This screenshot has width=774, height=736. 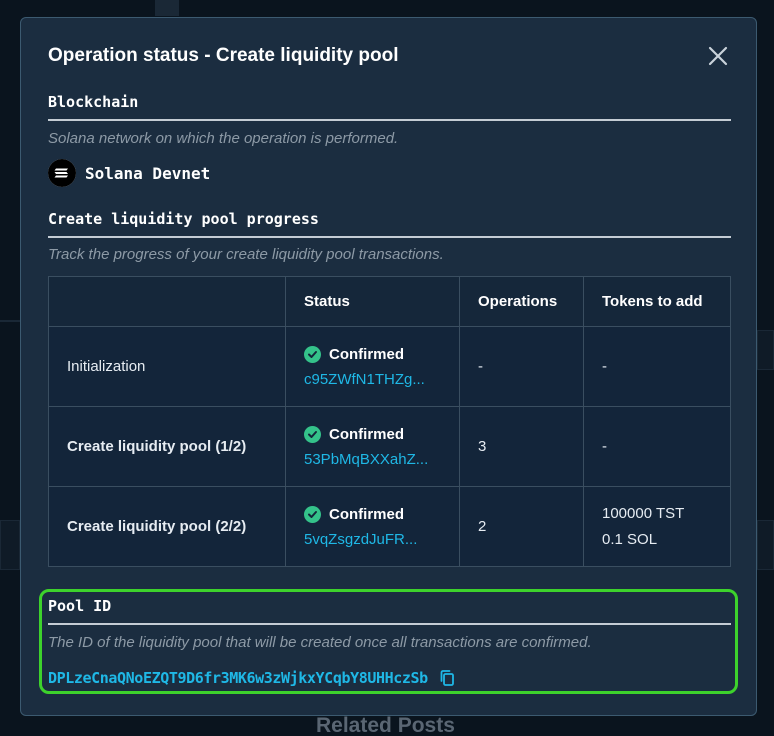 I want to click on solana-logo-icon, so click(x=62, y=173).